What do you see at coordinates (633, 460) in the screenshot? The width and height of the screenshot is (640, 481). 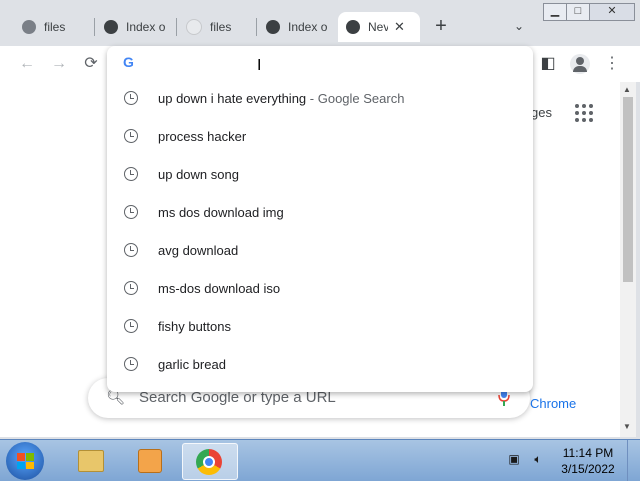 I see `show-desktop-button` at bounding box center [633, 460].